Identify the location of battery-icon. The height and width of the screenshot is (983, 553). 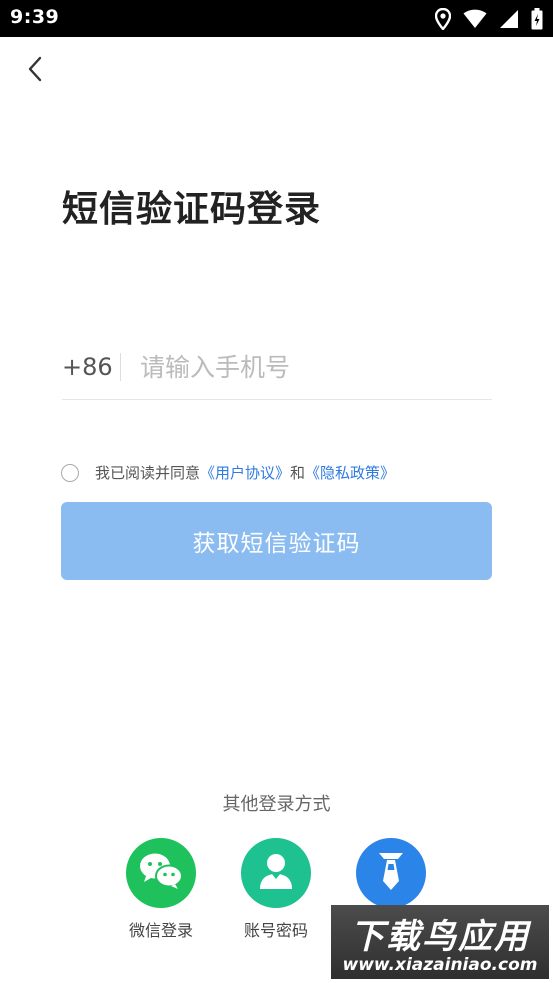
(537, 19).